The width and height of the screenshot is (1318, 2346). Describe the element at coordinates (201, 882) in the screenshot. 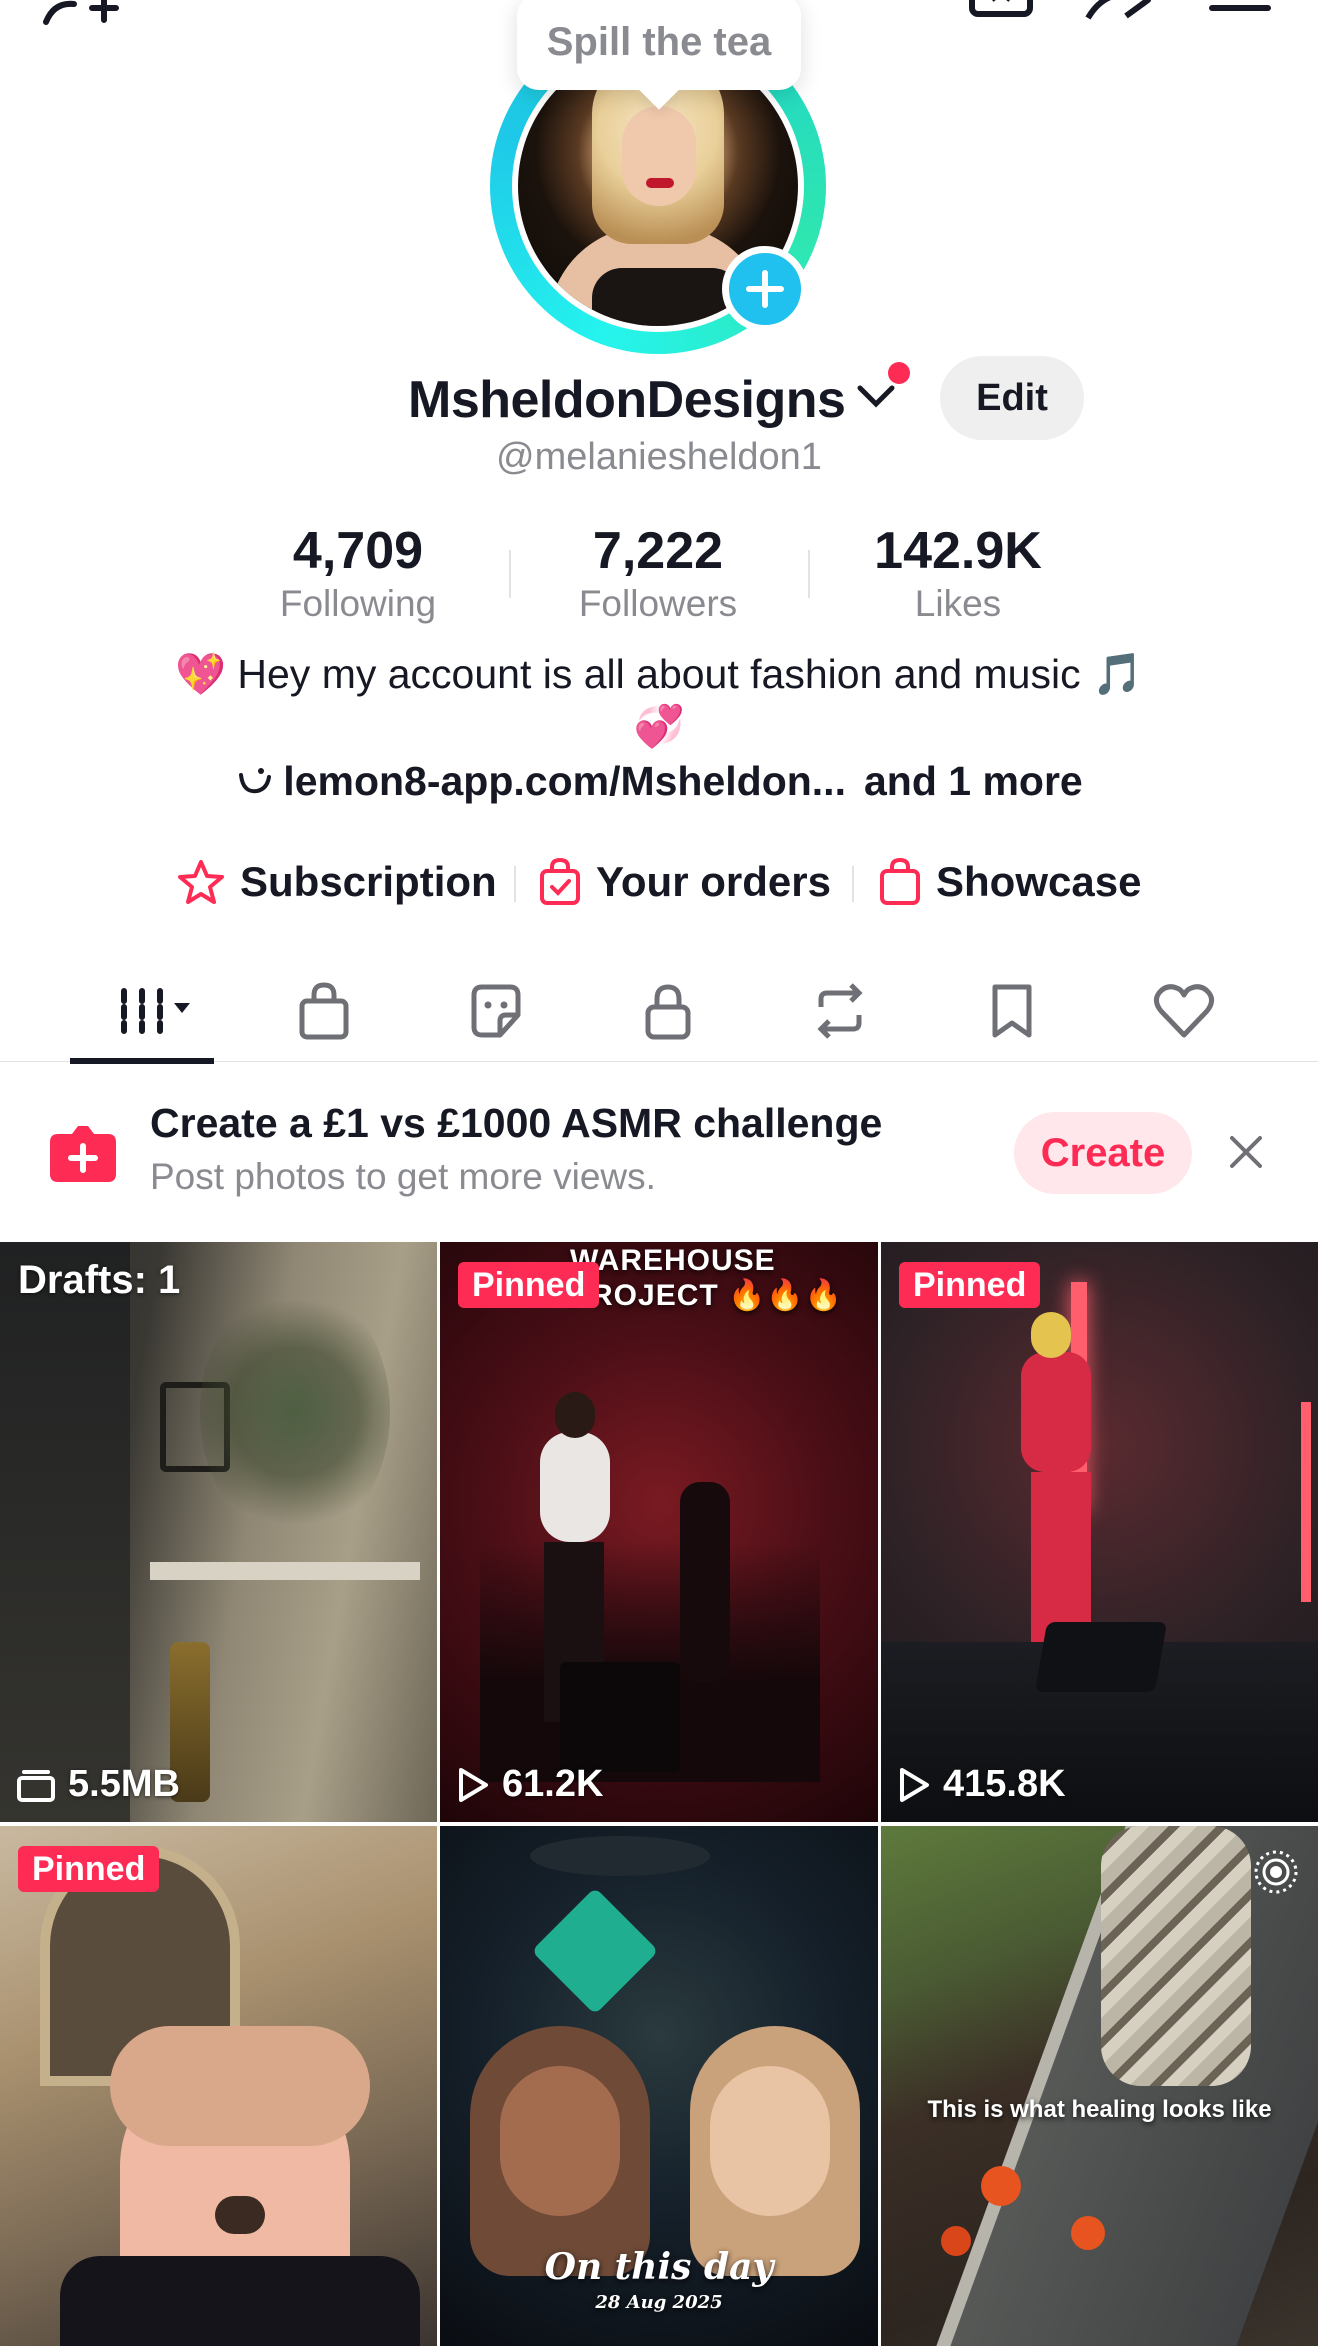

I see `star-icon` at that location.